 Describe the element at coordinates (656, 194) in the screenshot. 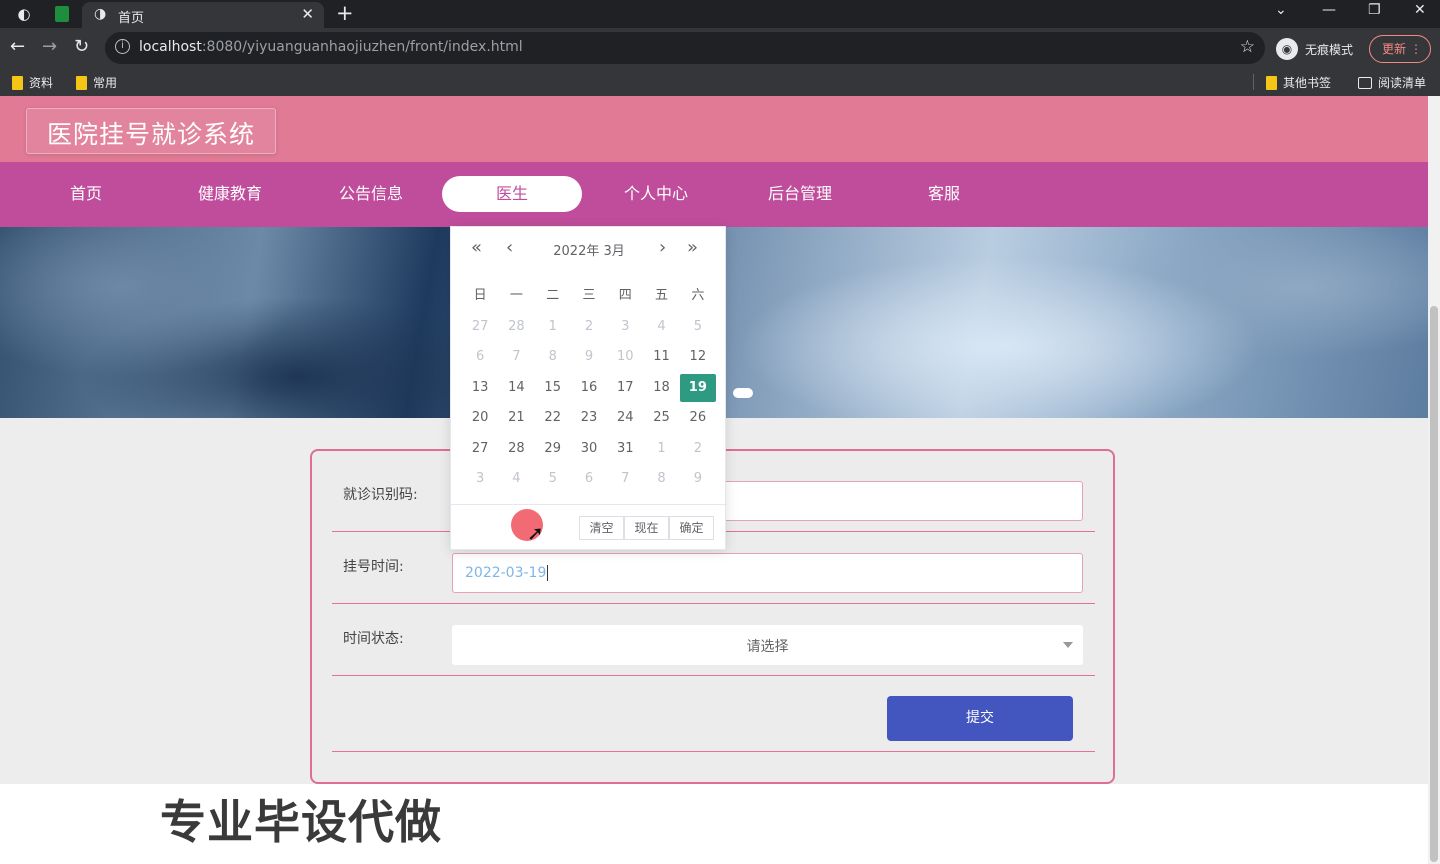

I see `nav-personal-center: 个人中心` at that location.